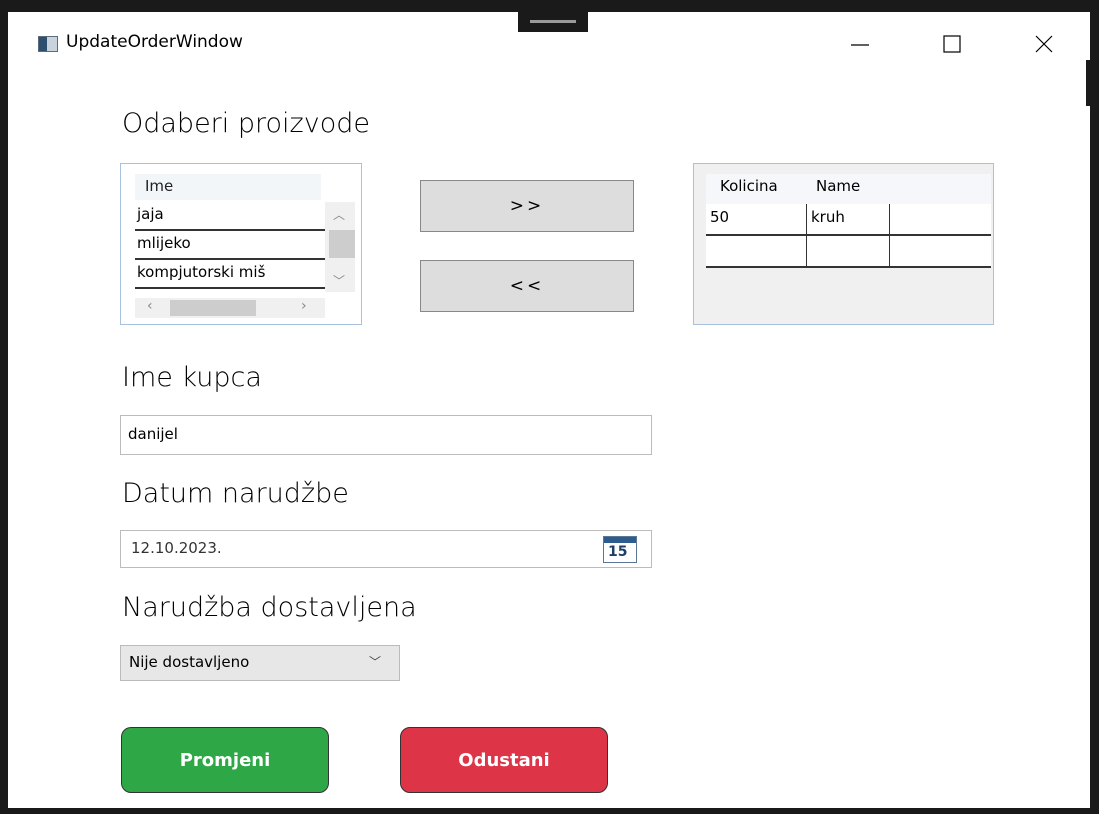 The width and height of the screenshot is (1099, 814). I want to click on list-item: jaja, so click(230, 216).